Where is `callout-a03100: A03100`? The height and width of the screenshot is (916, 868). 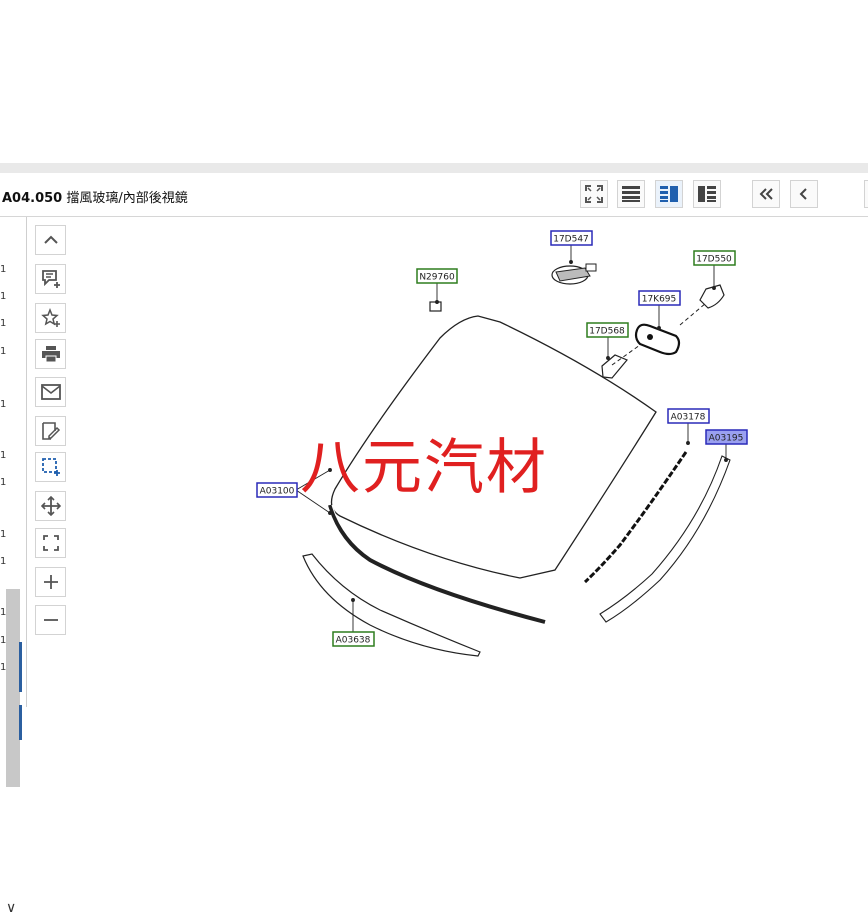 callout-a03100: A03100 is located at coordinates (277, 490).